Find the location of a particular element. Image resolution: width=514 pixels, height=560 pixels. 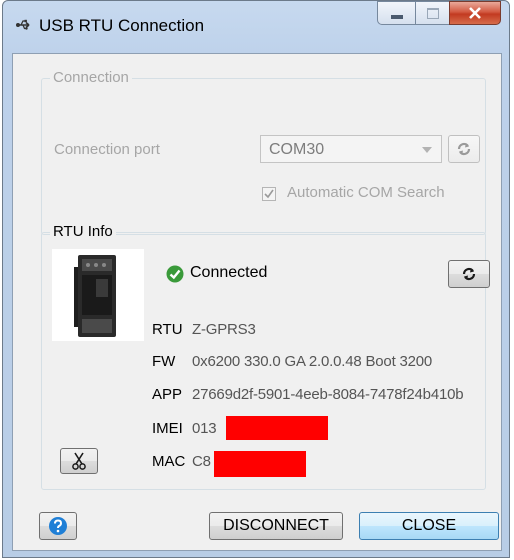

minimize-icon is located at coordinates (396, 17).